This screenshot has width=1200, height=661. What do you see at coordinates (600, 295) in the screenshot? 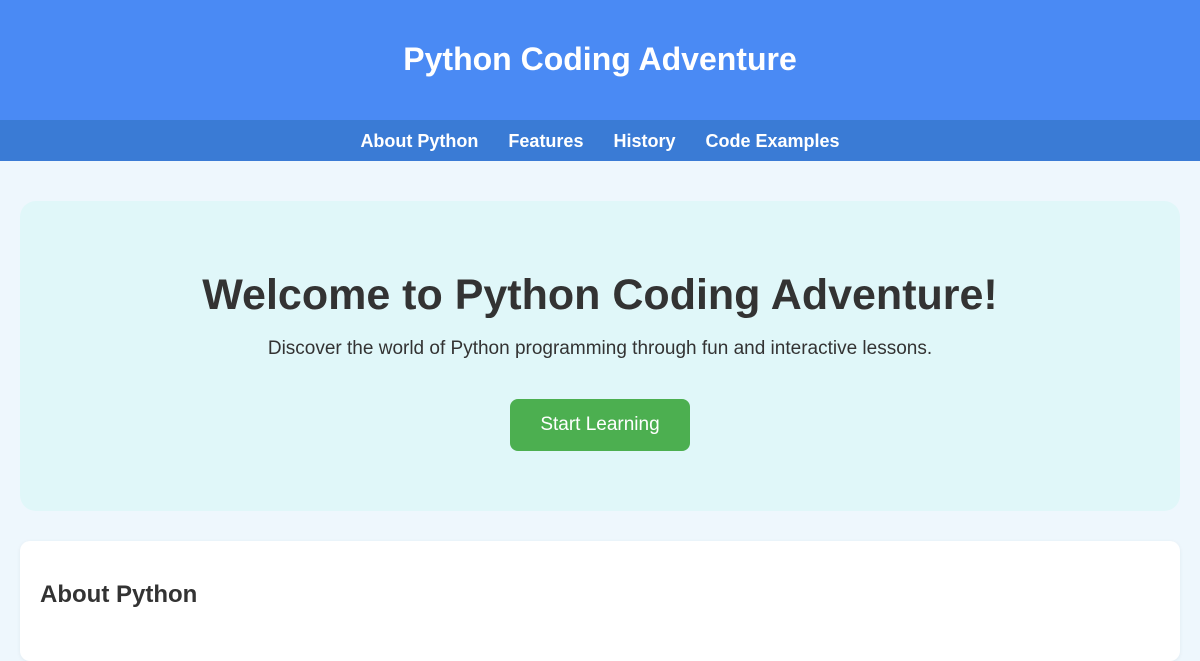
I see `hero-title: Welcome to Python Coding Adventure!` at bounding box center [600, 295].